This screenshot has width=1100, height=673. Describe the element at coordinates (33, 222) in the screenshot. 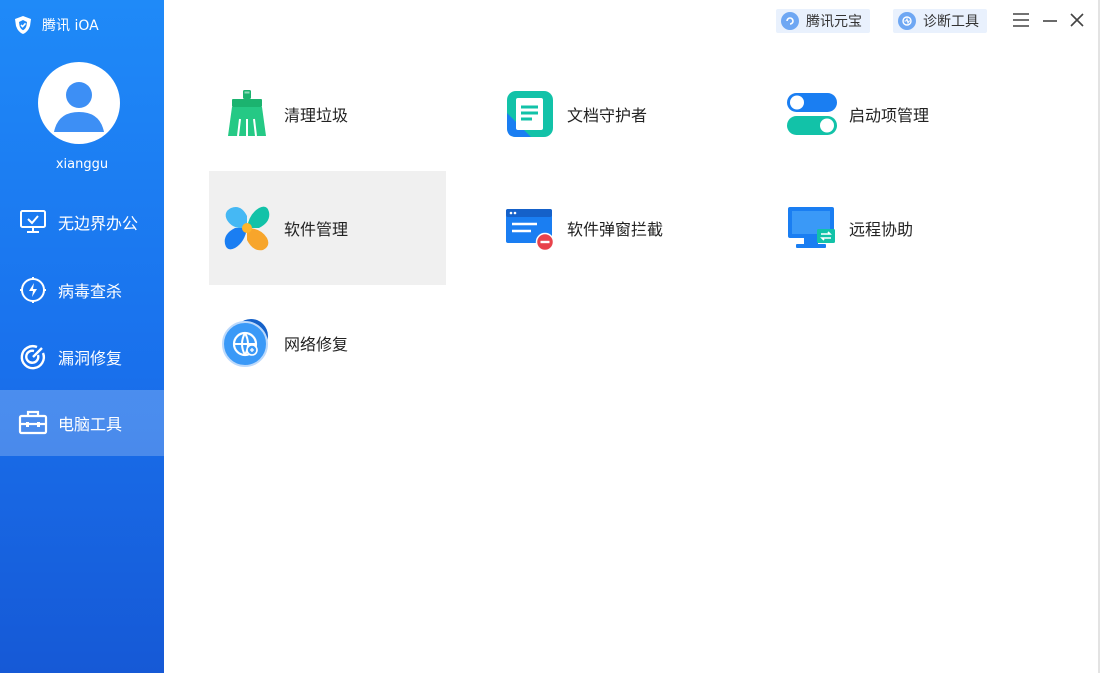

I see `monitor-check-icon` at that location.